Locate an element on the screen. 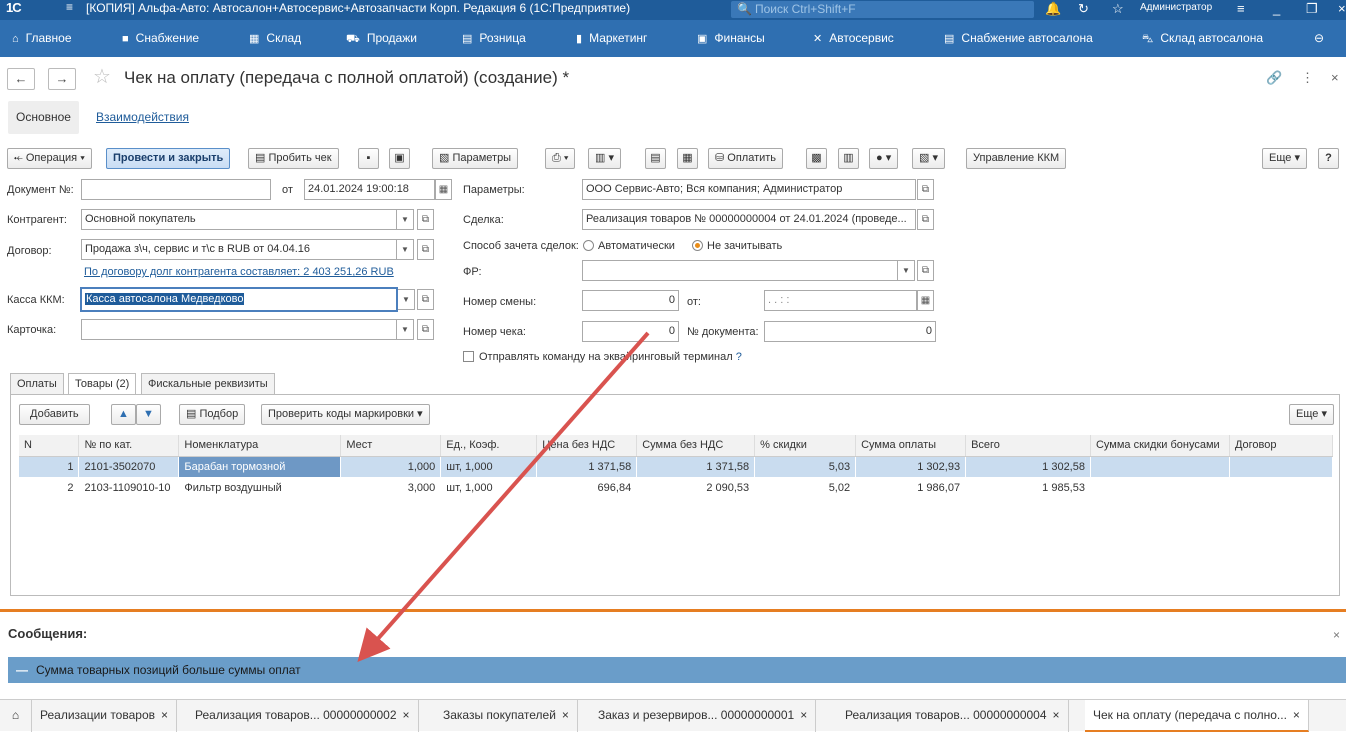  tree-icon: ▥ is located at coordinates (848, 158).